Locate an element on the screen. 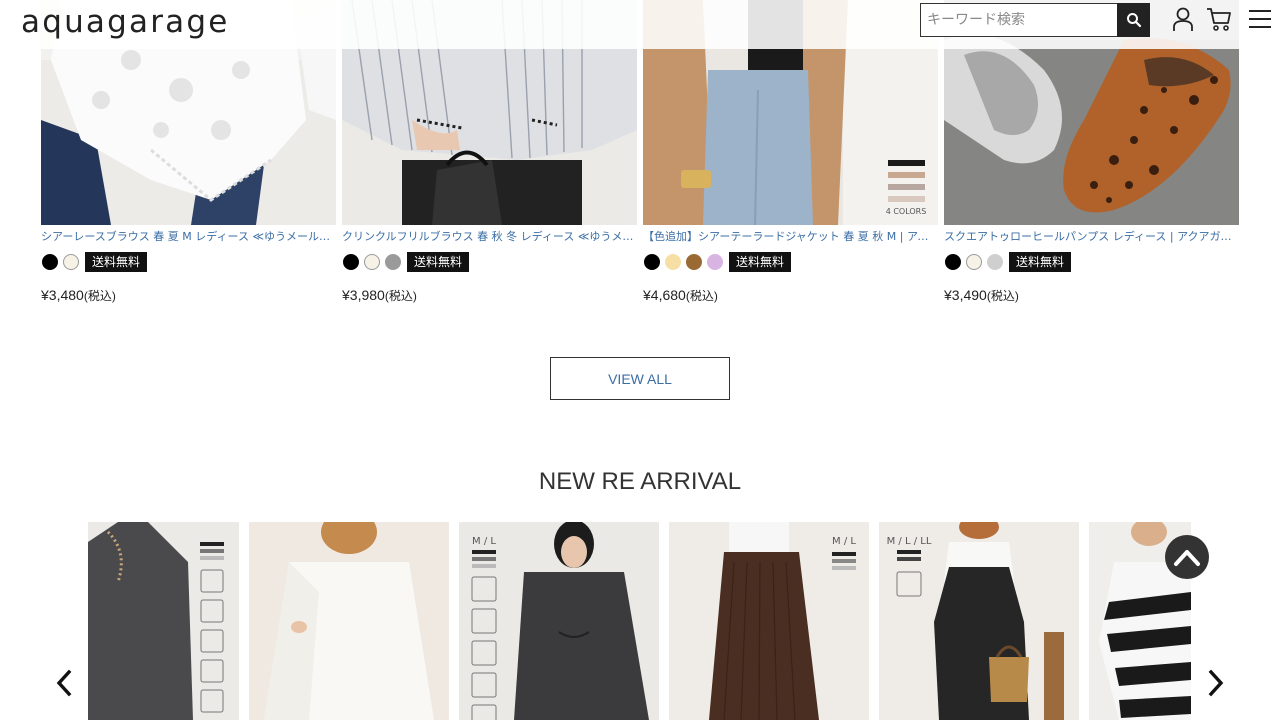  size-tag: M / L / LL is located at coordinates (909, 541).